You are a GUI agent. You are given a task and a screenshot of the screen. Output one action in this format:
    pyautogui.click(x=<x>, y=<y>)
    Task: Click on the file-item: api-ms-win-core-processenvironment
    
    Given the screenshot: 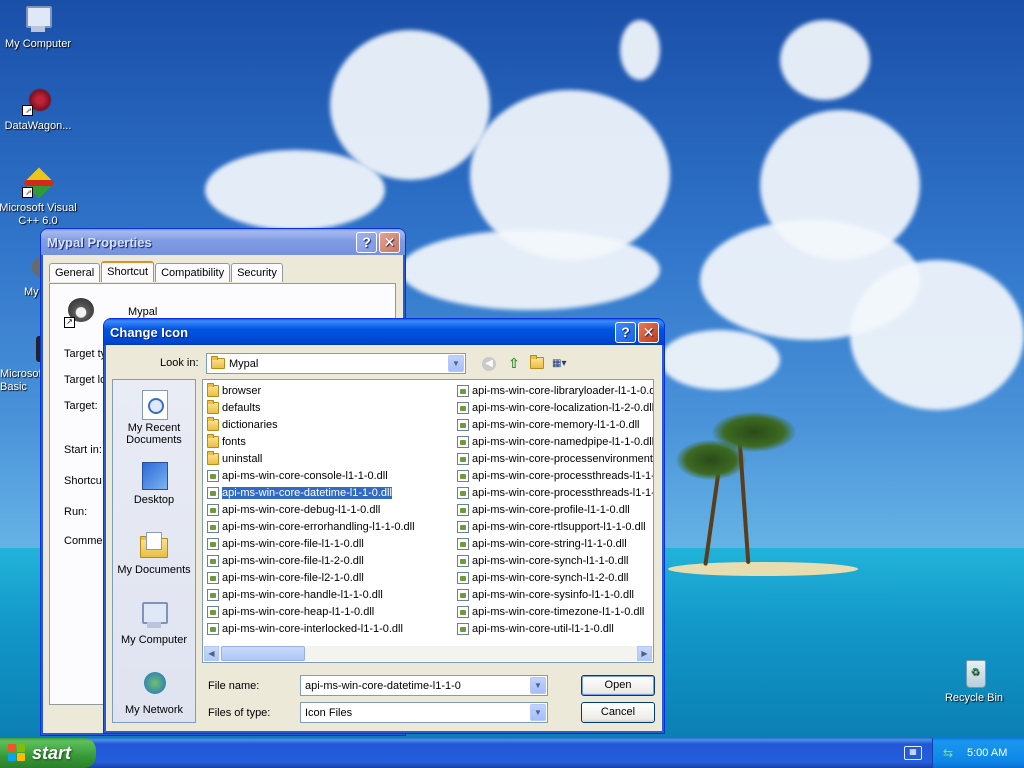 What is the action you would take?
    pyautogui.click(x=554, y=458)
    